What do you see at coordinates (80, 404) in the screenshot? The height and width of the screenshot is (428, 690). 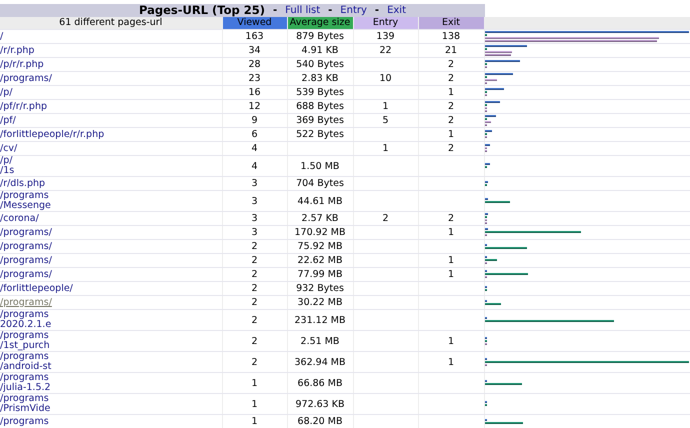 I see `url-link: /programs /PrismVide` at bounding box center [80, 404].